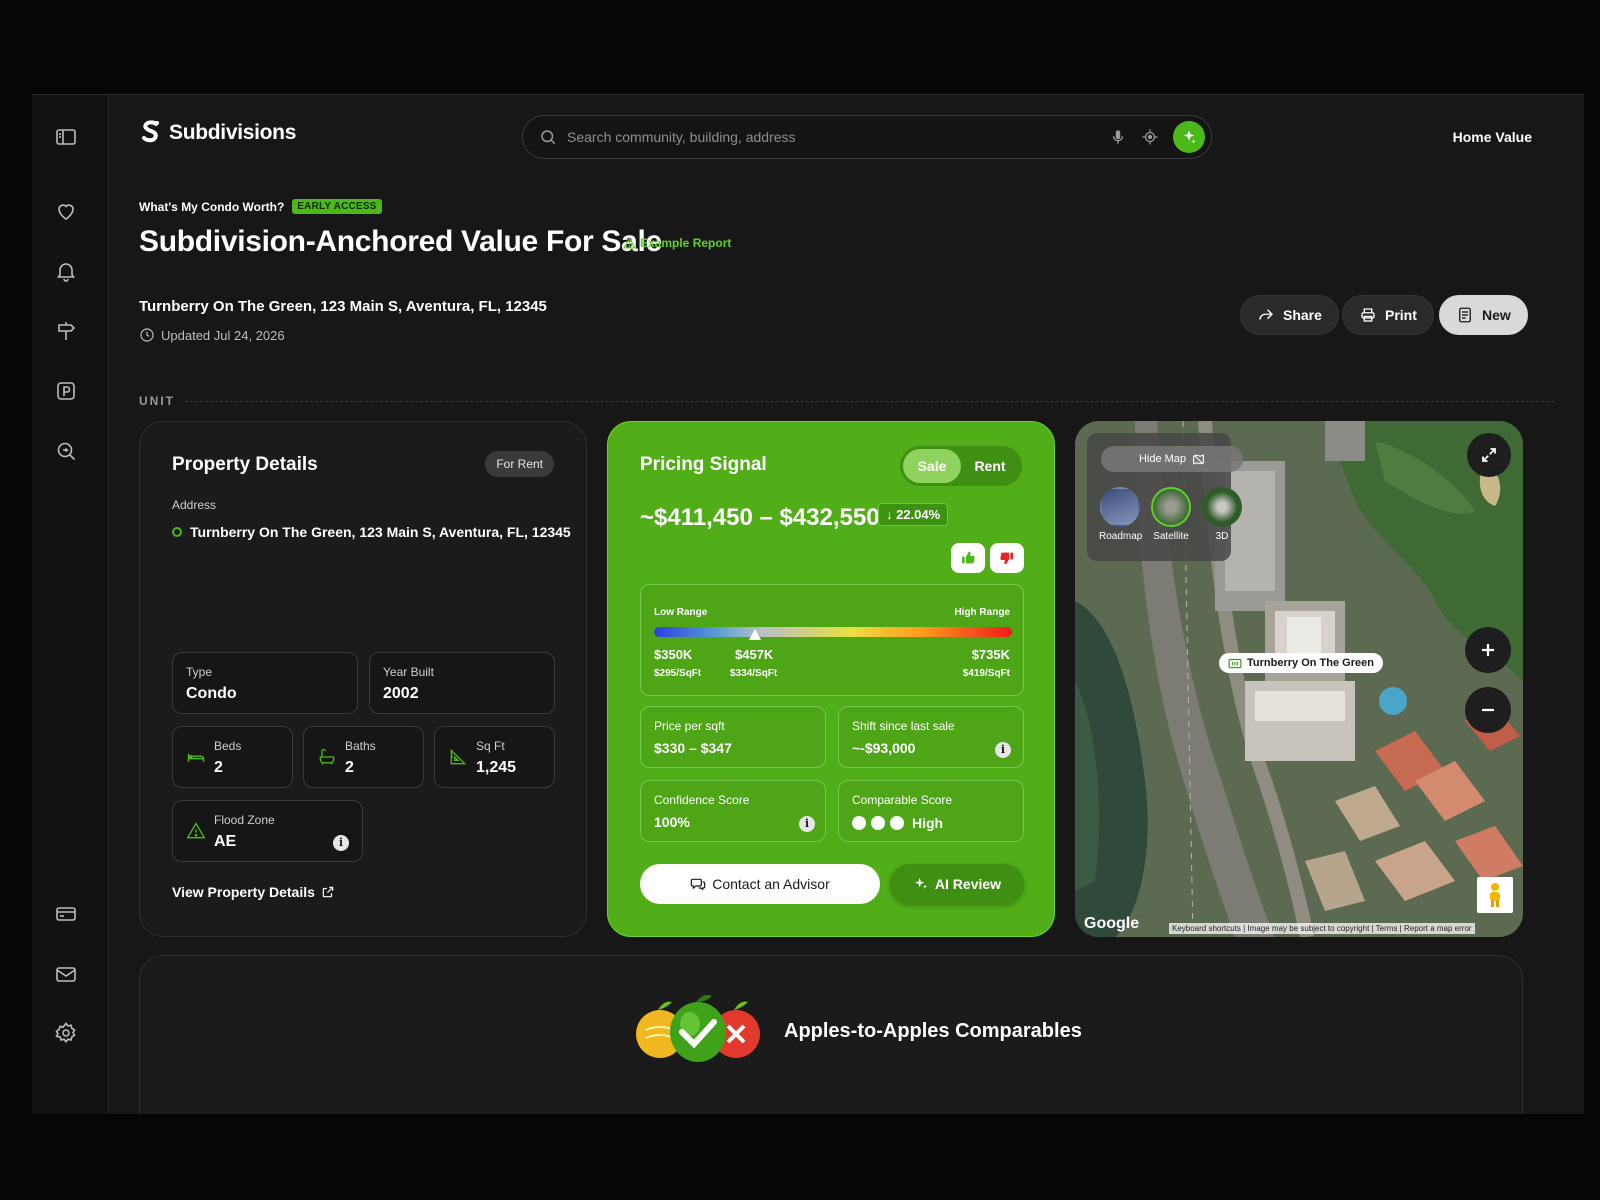 The height and width of the screenshot is (1200, 1600). Describe the element at coordinates (1121, 536) in the screenshot. I see `roadmap-label: Roadmap` at that location.